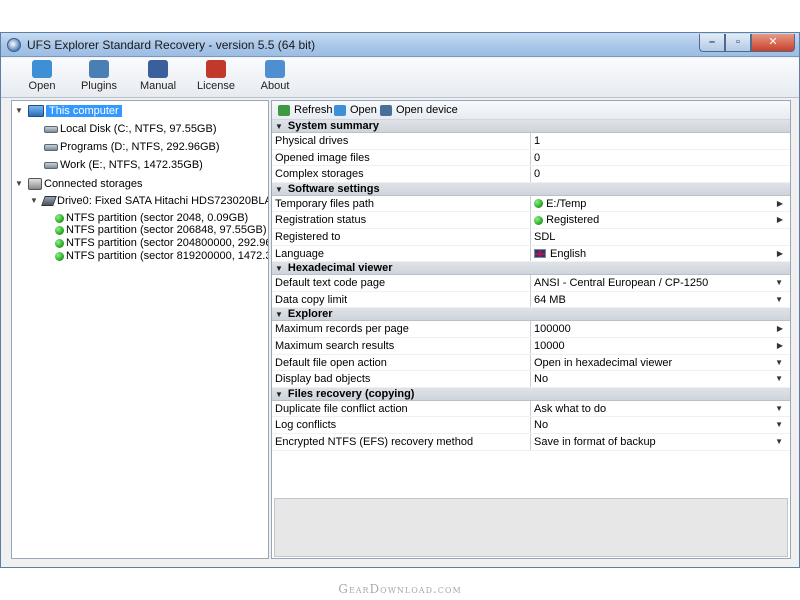 Image resolution: width=800 pixels, height=600 pixels. I want to click on property-name: Default text code page, so click(330, 283).